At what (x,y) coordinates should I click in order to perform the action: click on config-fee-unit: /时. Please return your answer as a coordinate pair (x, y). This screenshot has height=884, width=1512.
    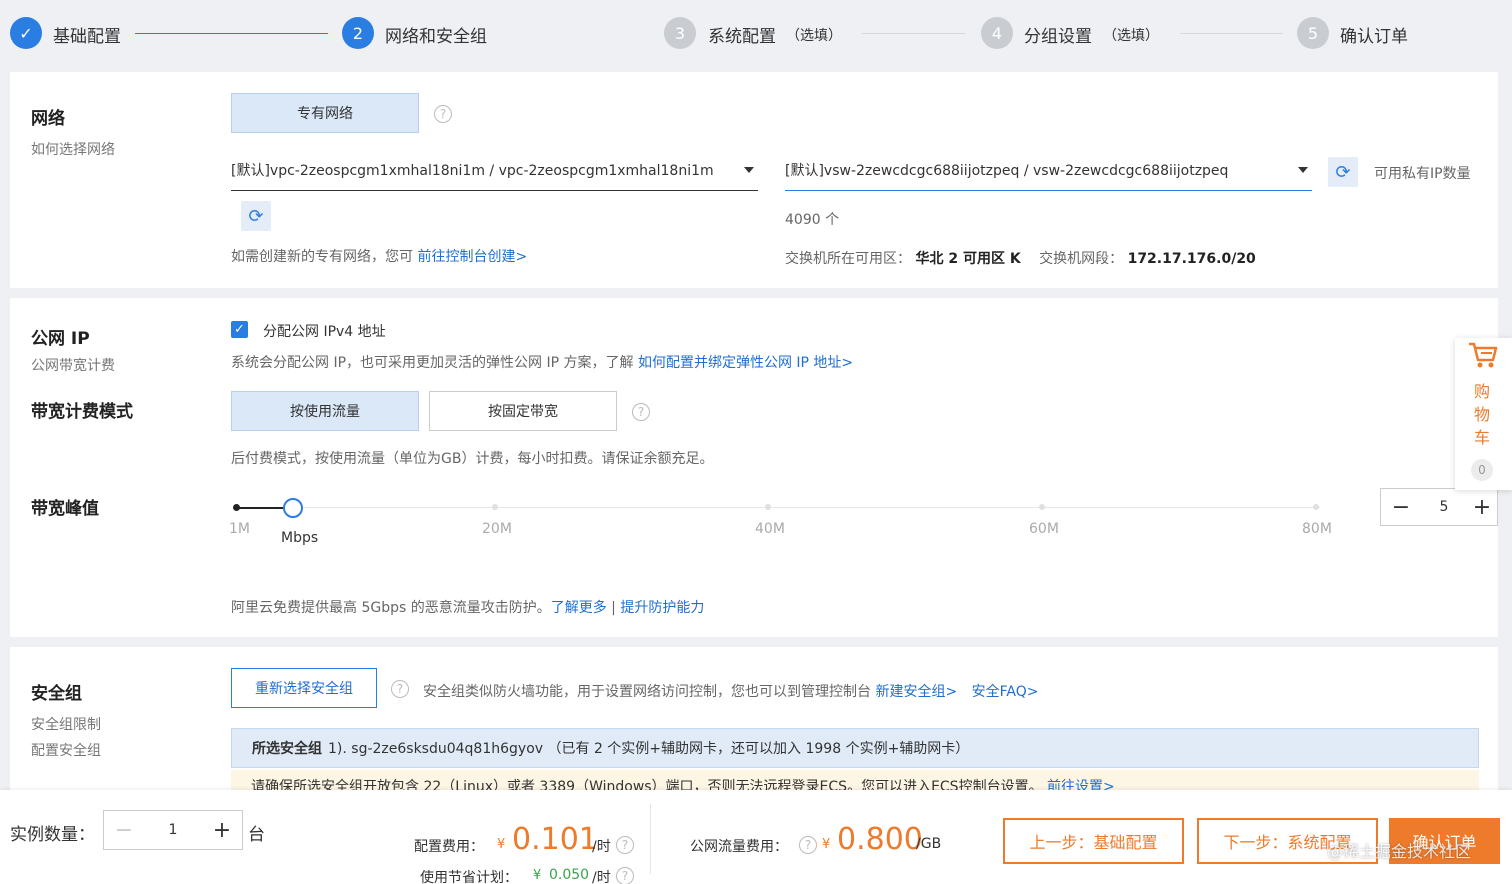
    Looking at the image, I should click on (601, 847).